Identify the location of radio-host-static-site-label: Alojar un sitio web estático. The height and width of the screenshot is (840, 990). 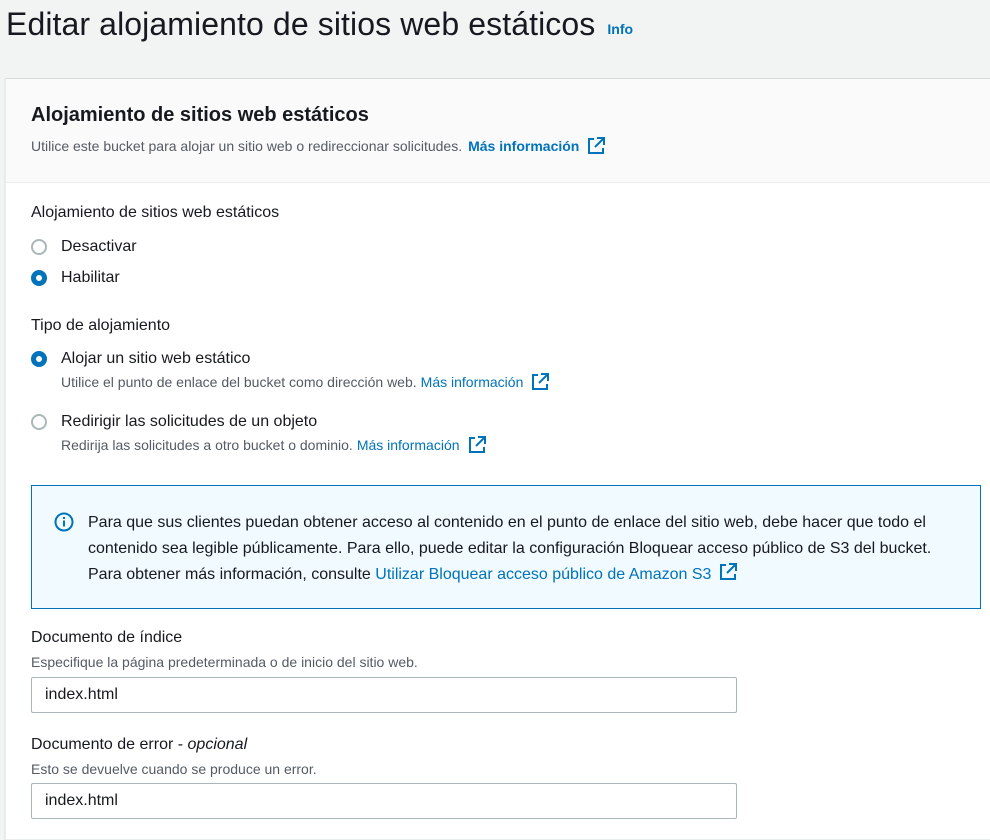
(156, 358).